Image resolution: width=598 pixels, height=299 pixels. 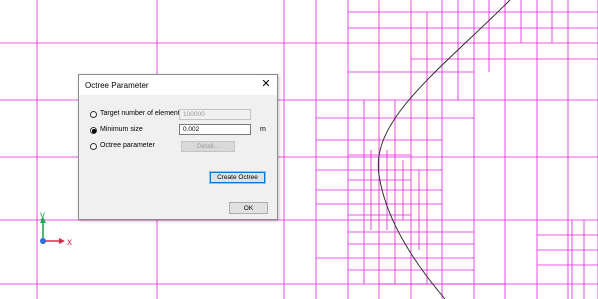 I want to click on origin-marker, so click(x=43, y=241).